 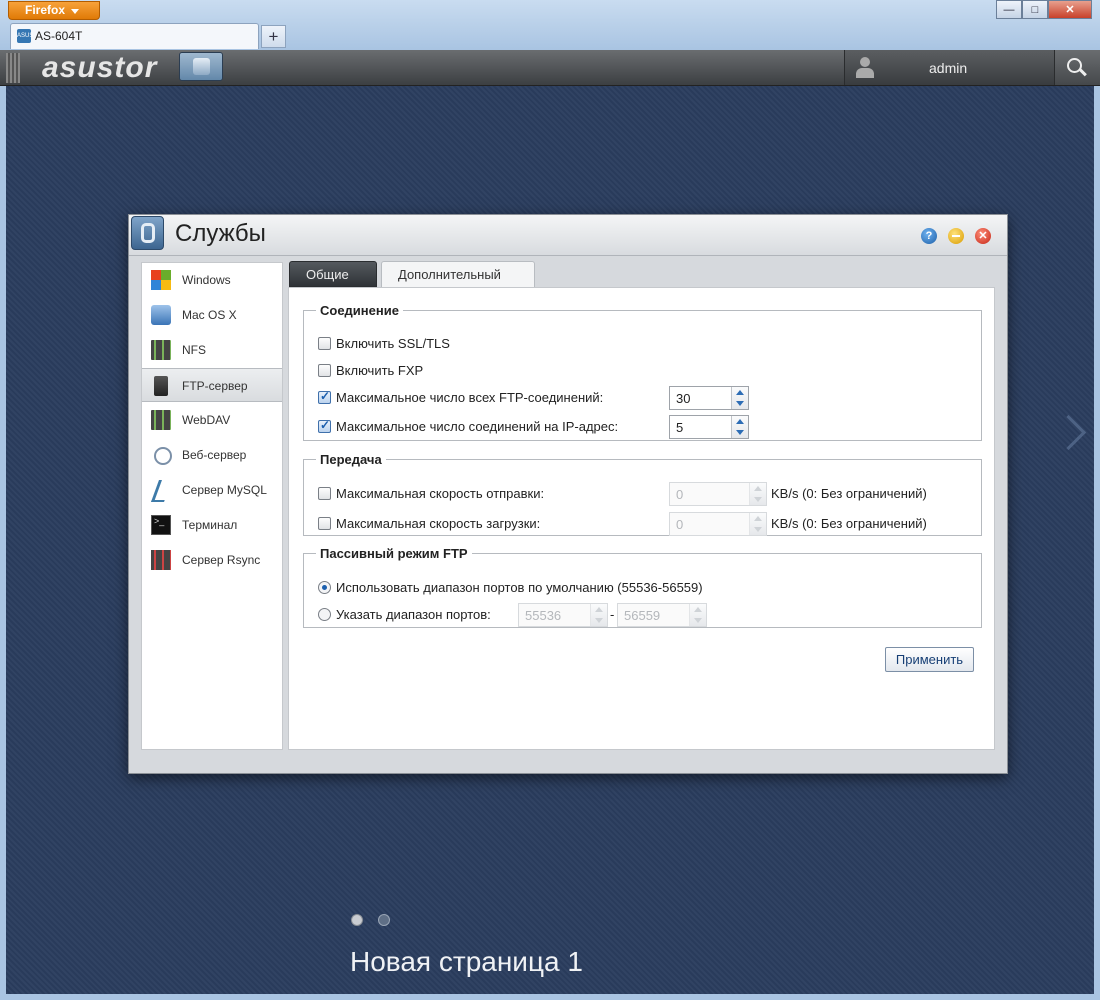 What do you see at coordinates (956, 236) in the screenshot?
I see `minimize-window-button` at bounding box center [956, 236].